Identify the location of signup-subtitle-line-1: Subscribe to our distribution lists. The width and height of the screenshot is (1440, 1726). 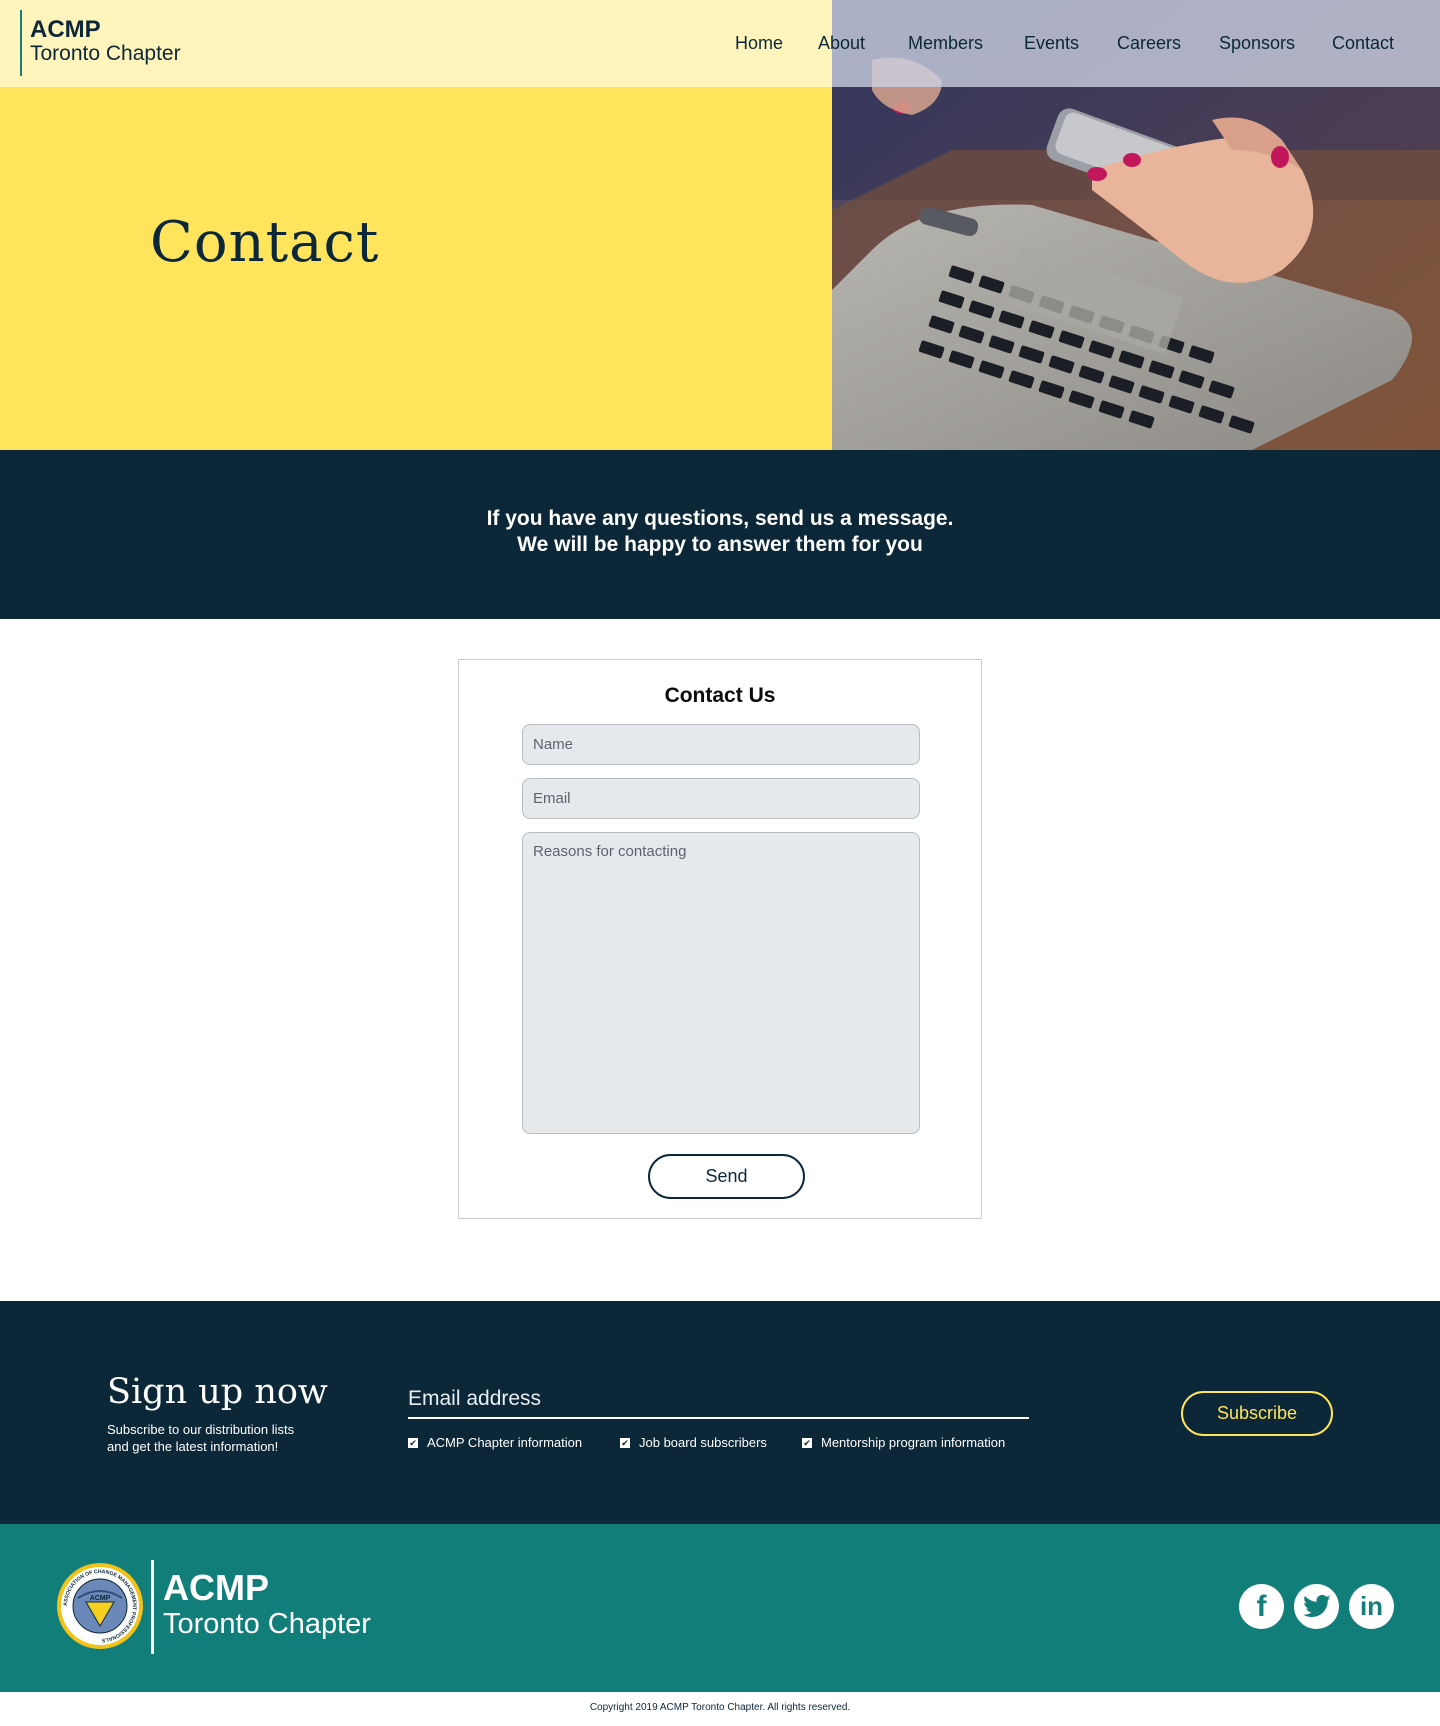
(201, 1429).